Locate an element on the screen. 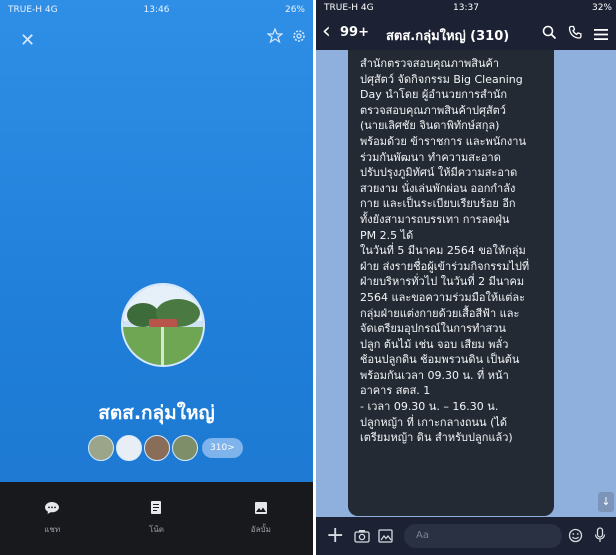 This screenshot has width=616, height=555. microphone-icon is located at coordinates (600, 537).